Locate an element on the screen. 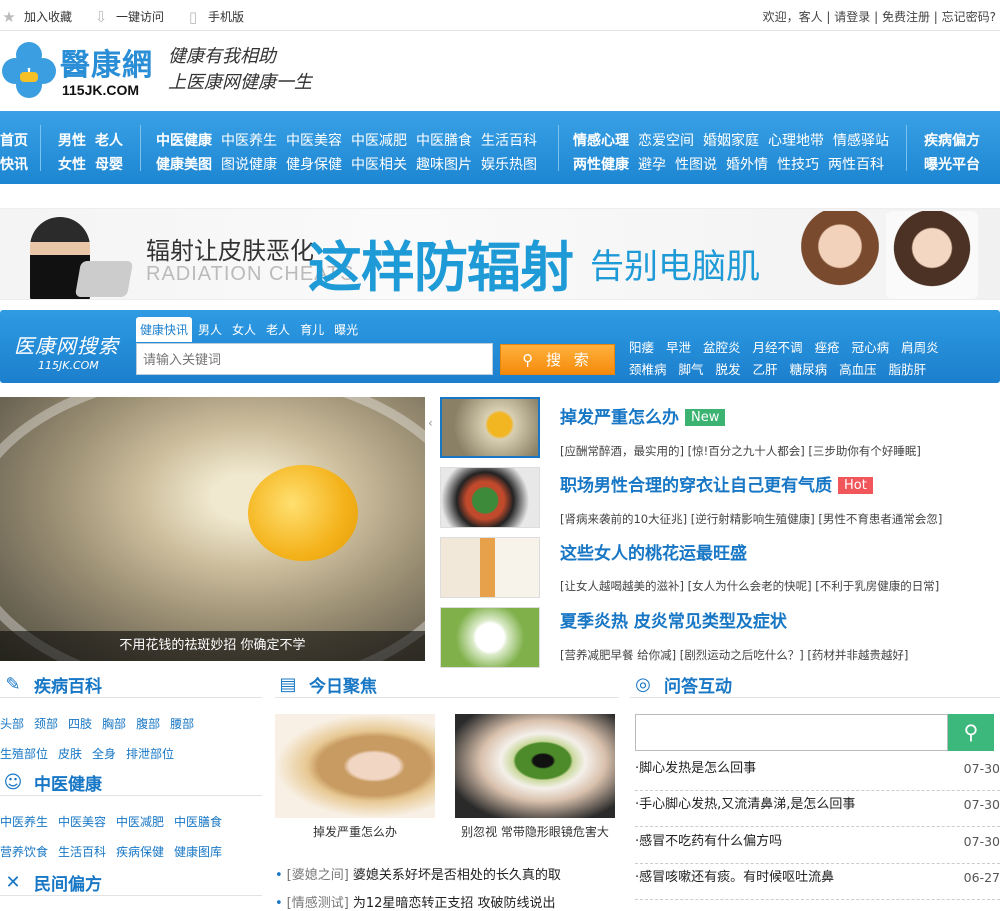 The width and height of the screenshot is (1000, 911). nav-item-pics-1: 图说健康 is located at coordinates (249, 165).